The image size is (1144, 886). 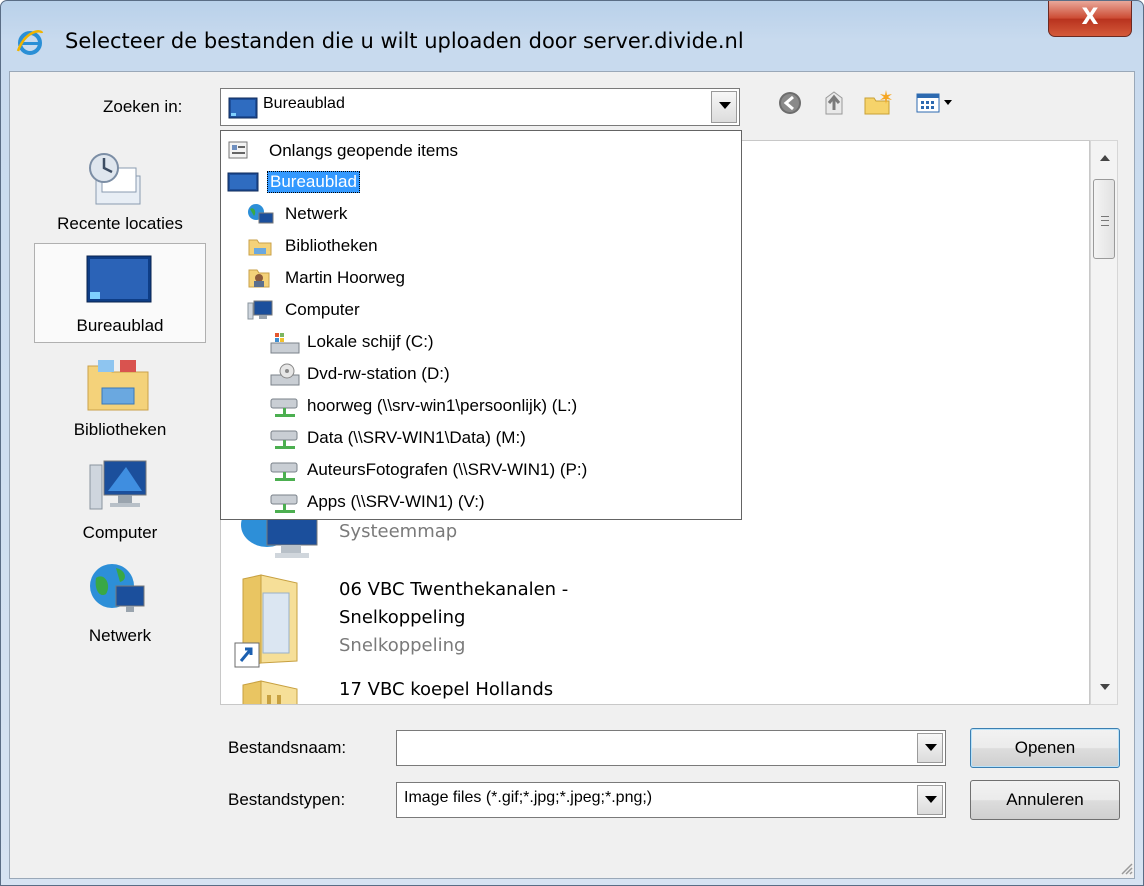 What do you see at coordinates (120, 325) in the screenshot?
I see `place-label: Bureaublad` at bounding box center [120, 325].